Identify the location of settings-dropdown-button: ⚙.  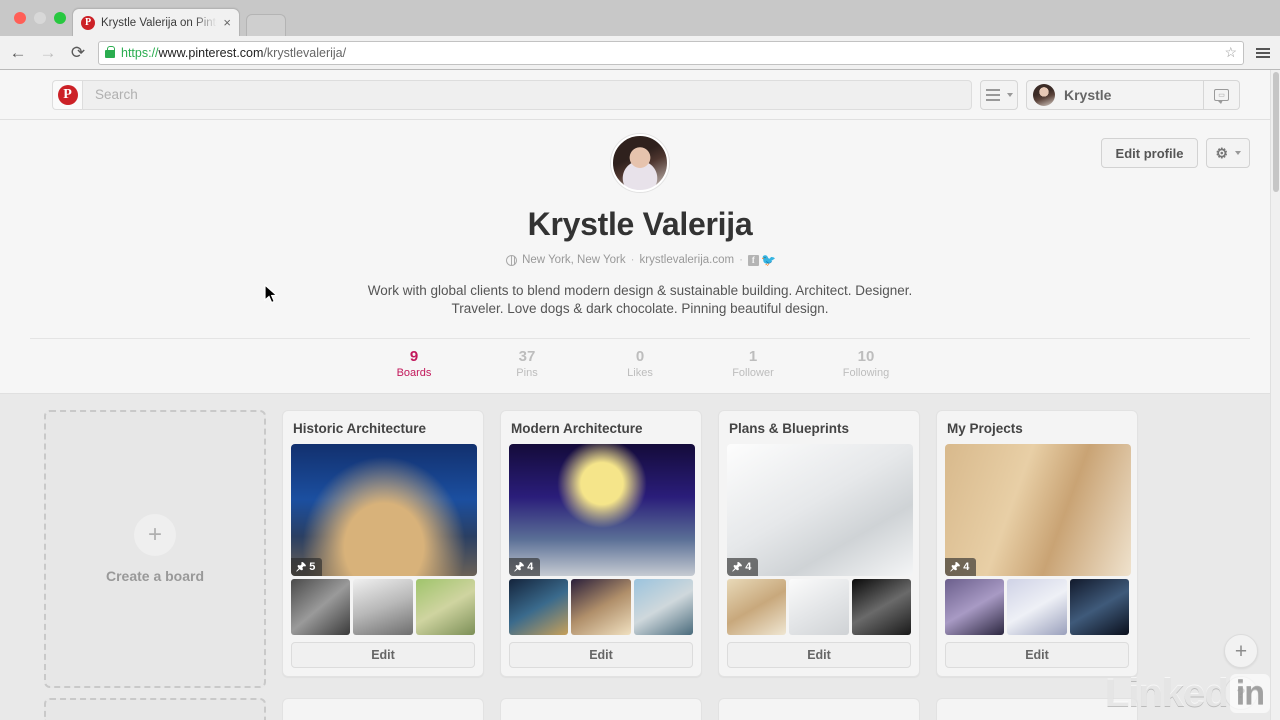
(1228, 153).